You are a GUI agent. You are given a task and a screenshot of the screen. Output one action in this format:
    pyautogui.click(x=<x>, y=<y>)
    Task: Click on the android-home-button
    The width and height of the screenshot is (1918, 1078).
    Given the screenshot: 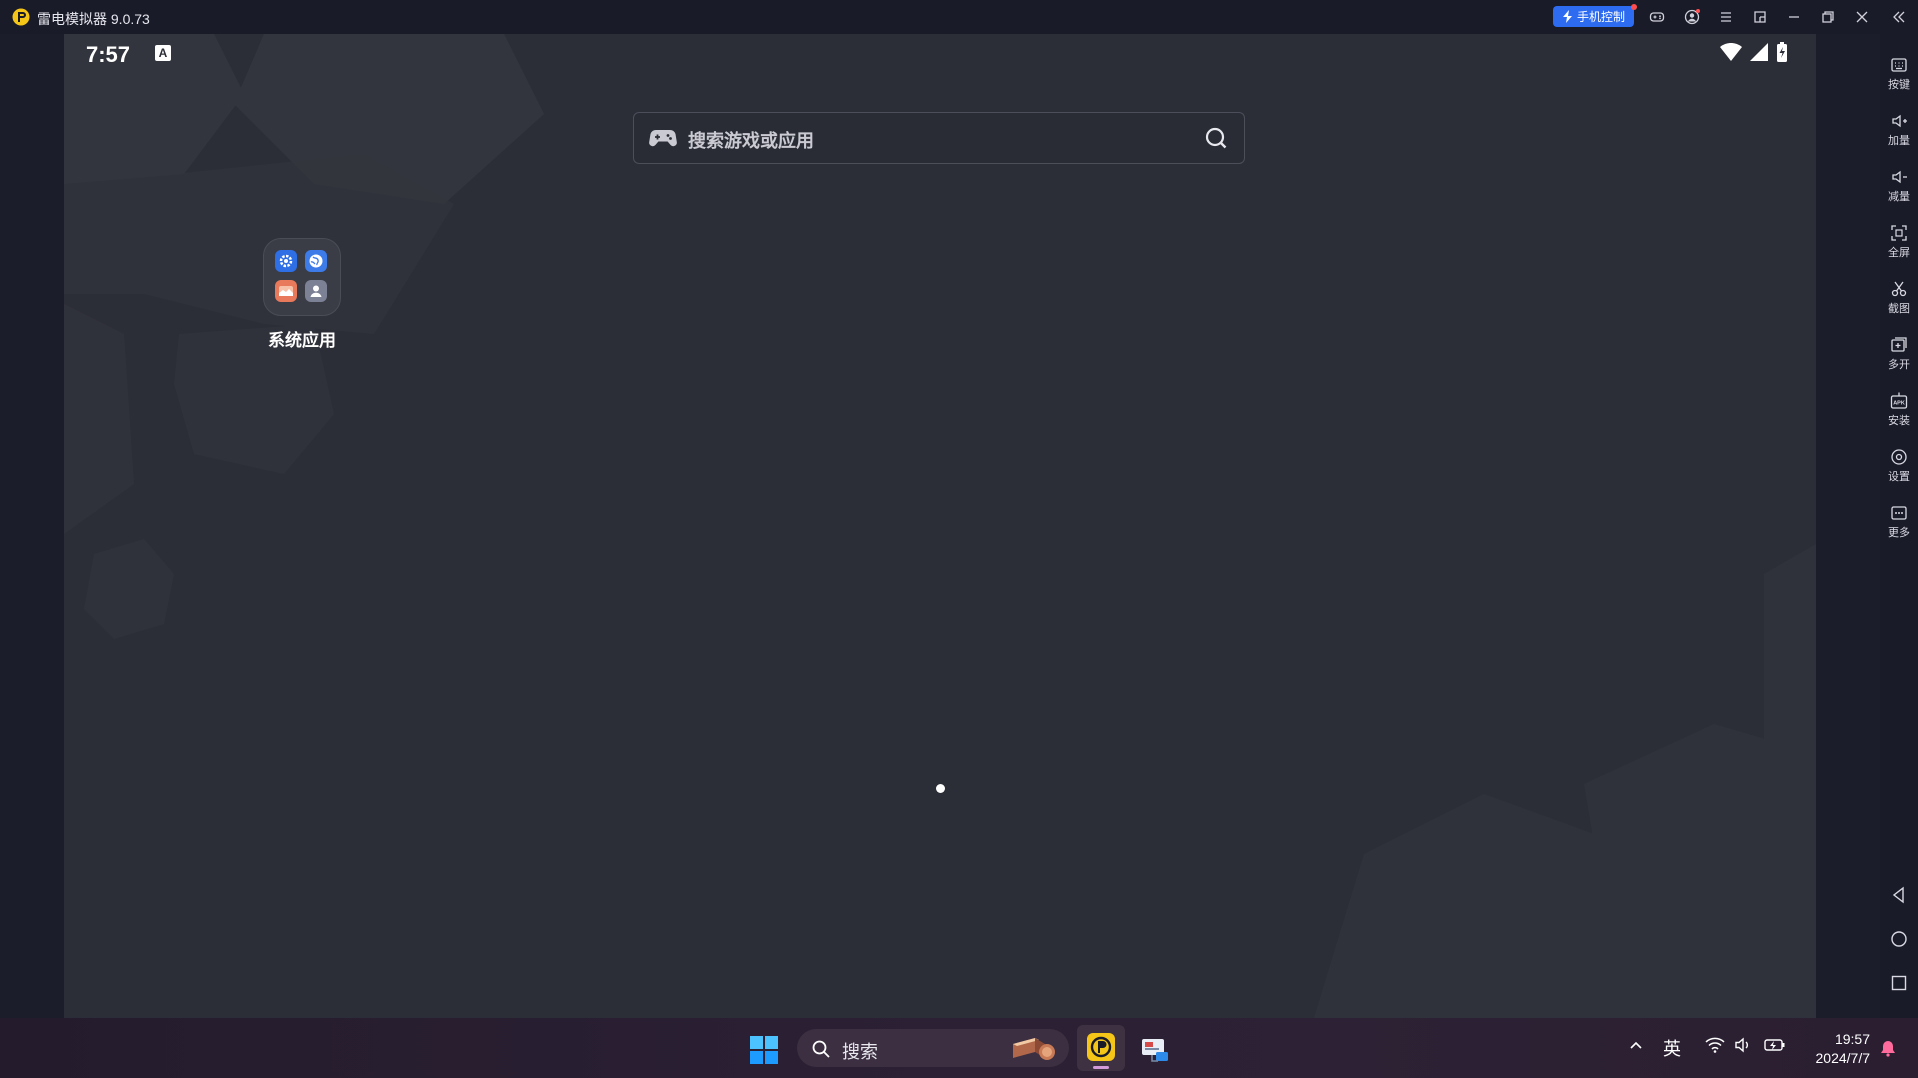 What is the action you would take?
    pyautogui.click(x=1899, y=939)
    